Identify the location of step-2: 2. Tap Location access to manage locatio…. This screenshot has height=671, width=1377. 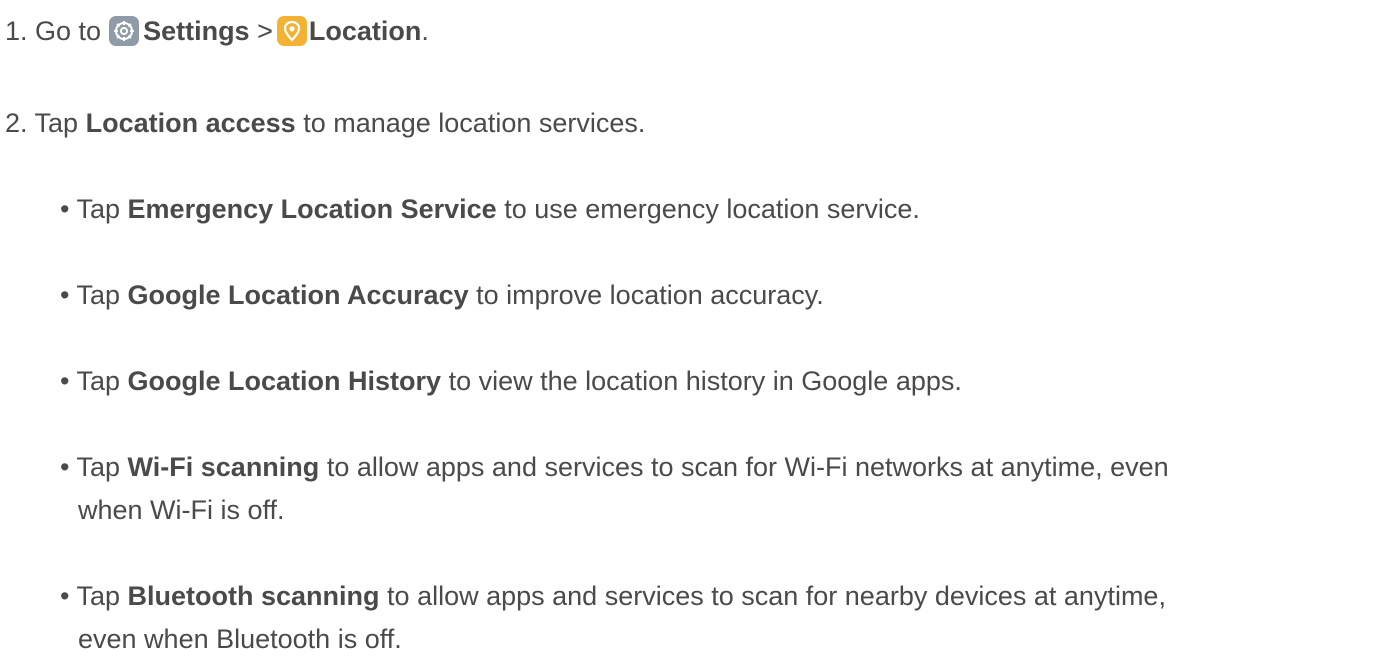
(325, 123).